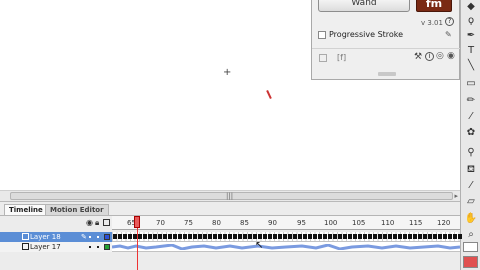 The height and width of the screenshot is (270, 480). Describe the element at coordinates (322, 35) in the screenshot. I see `progressive-stroke-checkbox` at that location.